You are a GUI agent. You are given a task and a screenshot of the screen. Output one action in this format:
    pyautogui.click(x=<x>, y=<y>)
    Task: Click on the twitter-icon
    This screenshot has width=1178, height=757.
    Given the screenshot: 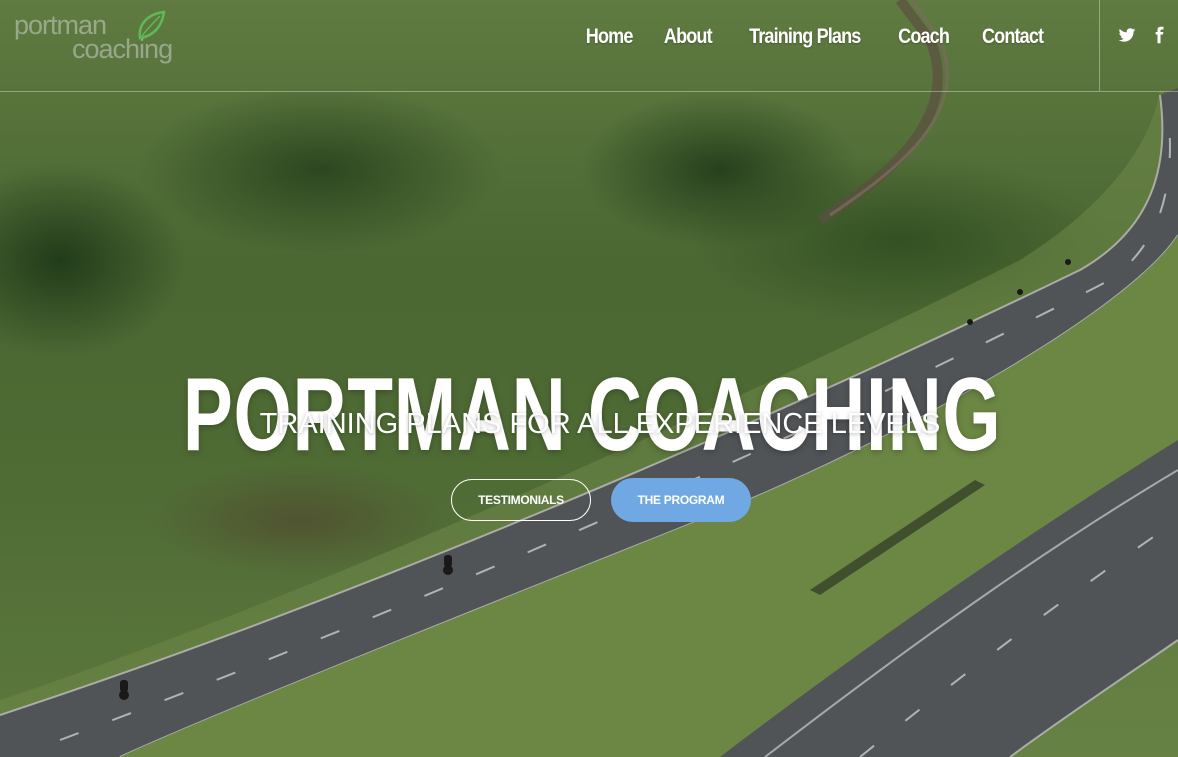 What is the action you would take?
    pyautogui.click(x=1128, y=36)
    